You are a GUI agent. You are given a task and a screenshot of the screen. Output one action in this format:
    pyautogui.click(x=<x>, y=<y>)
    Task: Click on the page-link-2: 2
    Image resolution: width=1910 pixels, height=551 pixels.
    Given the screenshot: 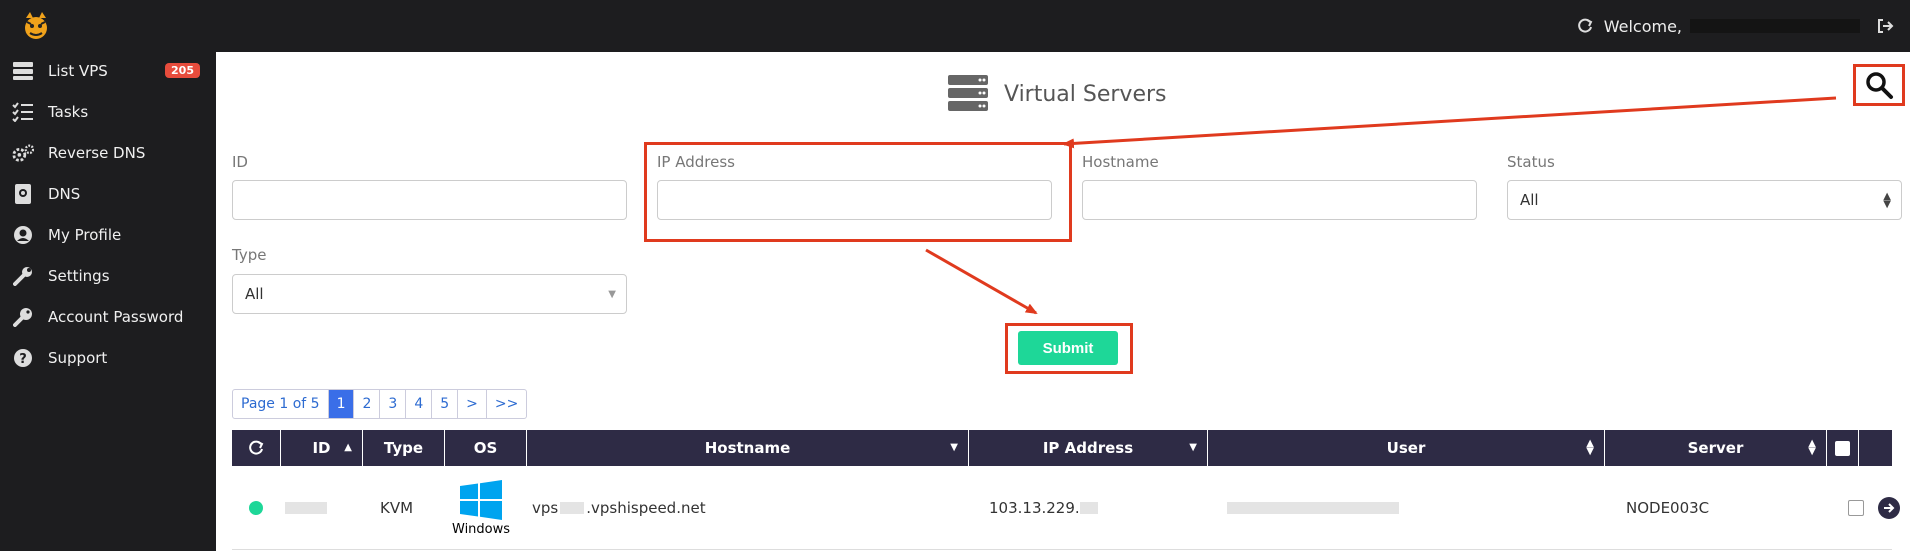 What is the action you would take?
    pyautogui.click(x=366, y=404)
    